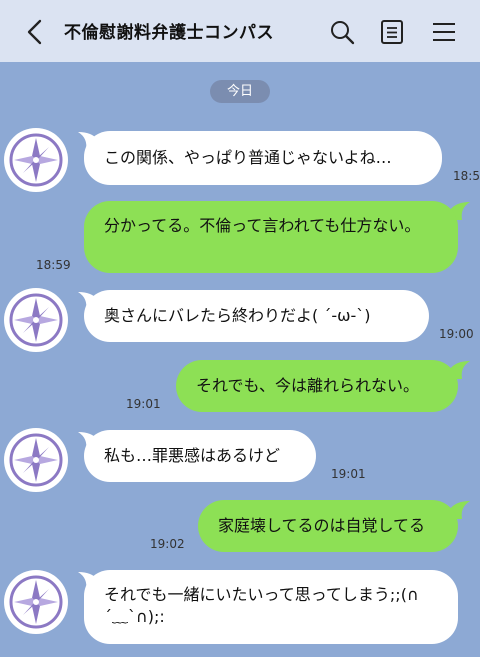  I want to click on message-time: 18:59, so click(53, 265).